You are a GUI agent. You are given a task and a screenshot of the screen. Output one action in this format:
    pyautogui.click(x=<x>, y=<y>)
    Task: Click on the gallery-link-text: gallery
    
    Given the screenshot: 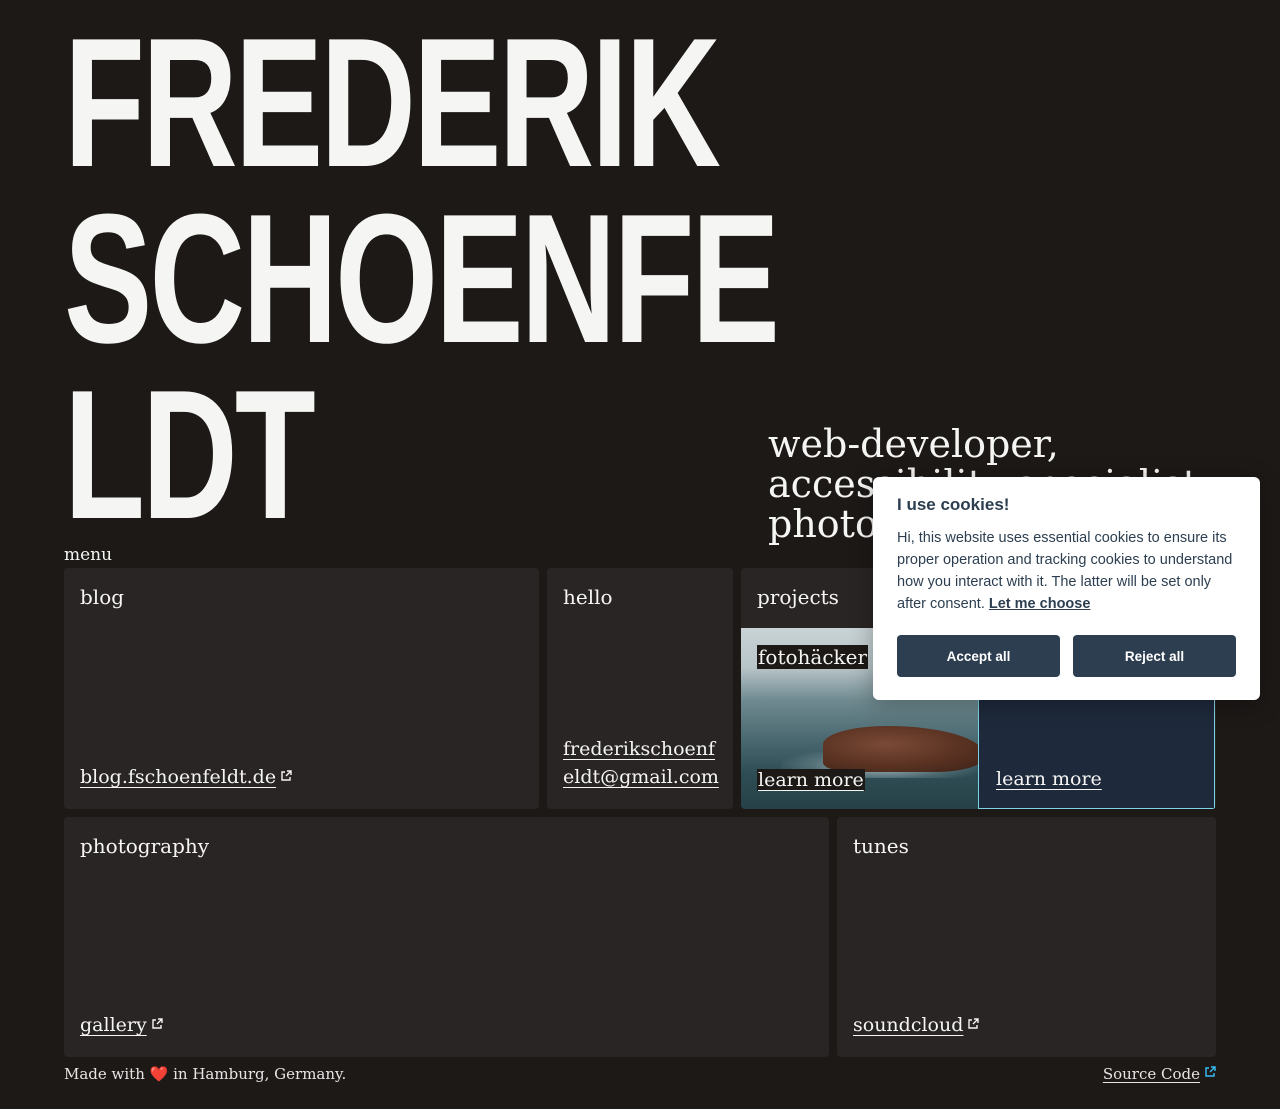 What is the action you would take?
    pyautogui.click(x=113, y=1025)
    